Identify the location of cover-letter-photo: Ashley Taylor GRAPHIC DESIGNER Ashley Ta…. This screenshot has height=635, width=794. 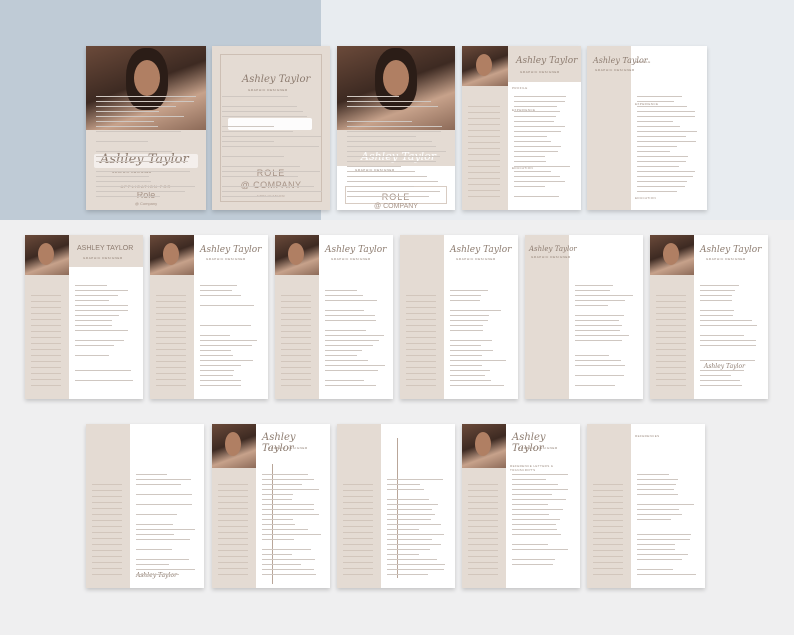
(709, 317).